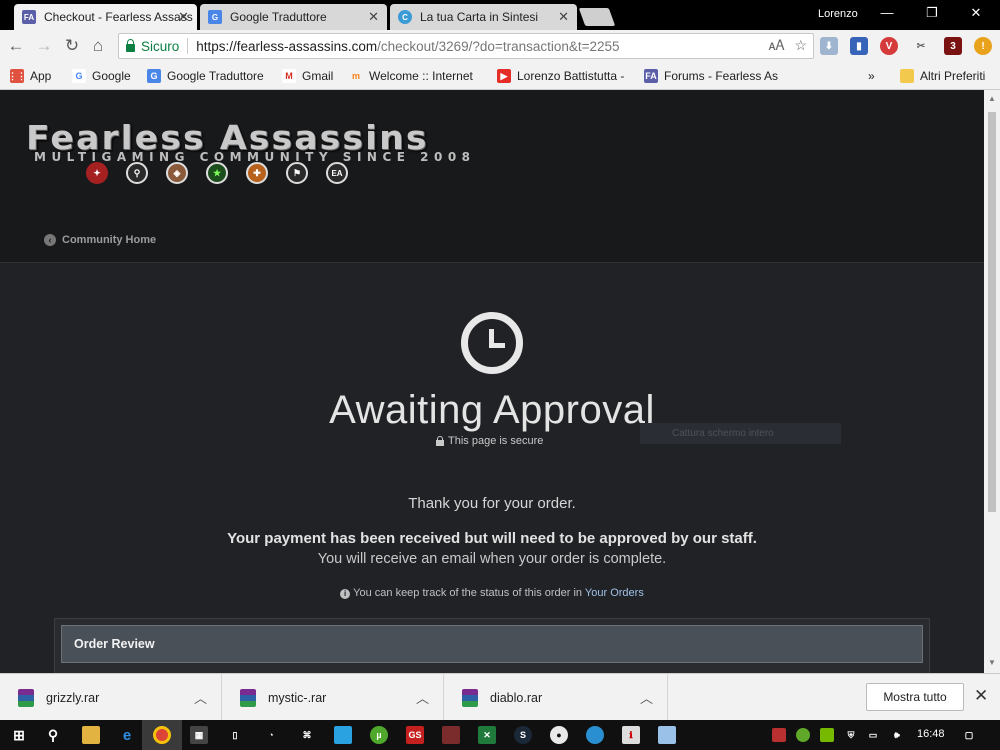 The height and width of the screenshot is (750, 1000). Describe the element at coordinates (516, 697) in the screenshot. I see `download-filename: diablo.rar` at that location.